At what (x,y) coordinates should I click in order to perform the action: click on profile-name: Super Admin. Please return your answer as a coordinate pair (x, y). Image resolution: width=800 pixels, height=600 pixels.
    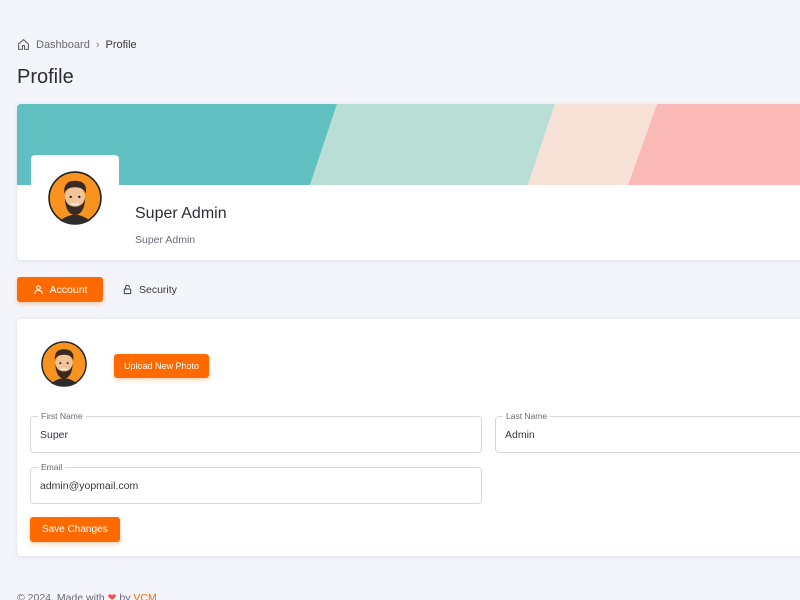
    Looking at the image, I should click on (181, 213).